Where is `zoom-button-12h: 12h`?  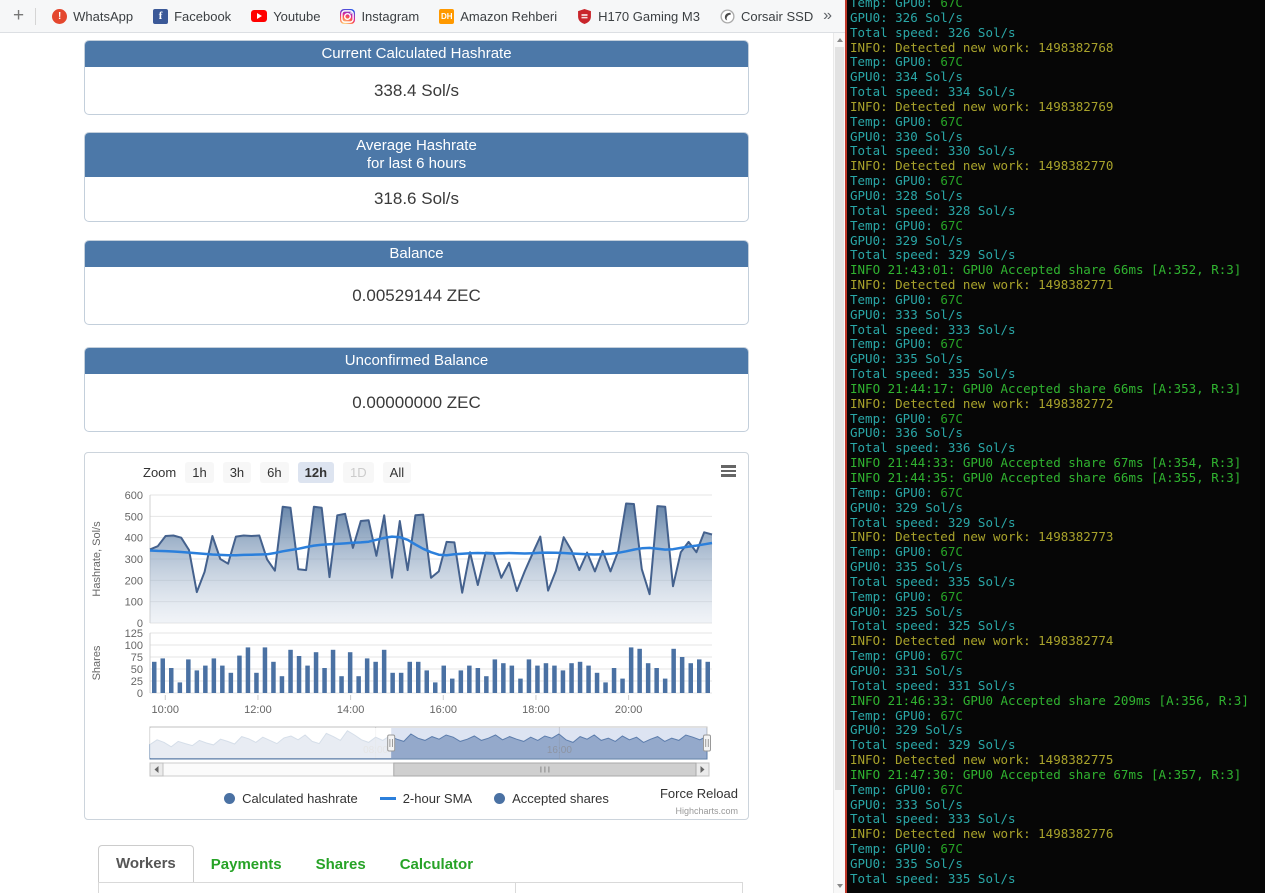
zoom-button-12h: 12h is located at coordinates (316, 472).